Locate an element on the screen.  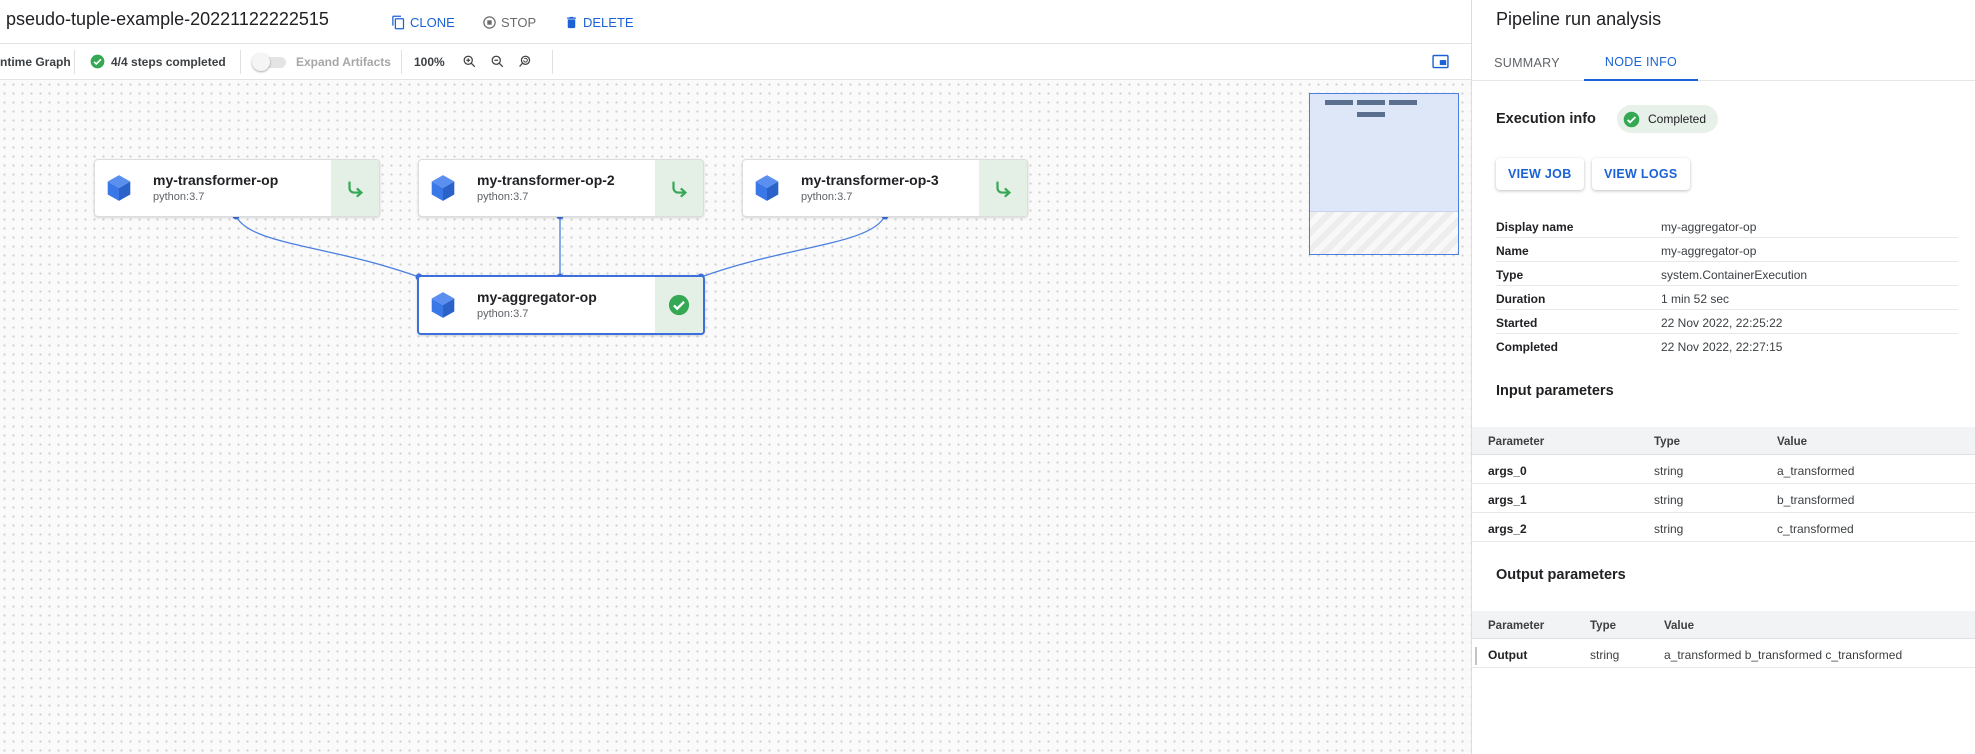
copy-icon is located at coordinates (398, 22).